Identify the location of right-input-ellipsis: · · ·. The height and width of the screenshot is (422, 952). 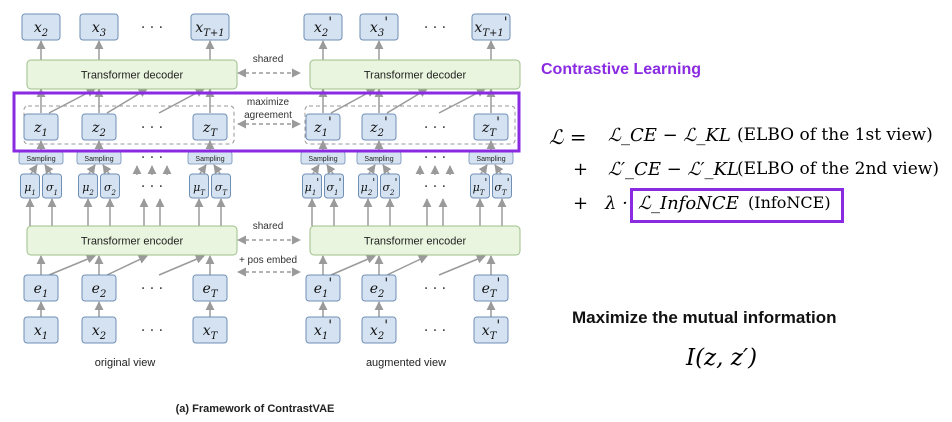
(435, 331).